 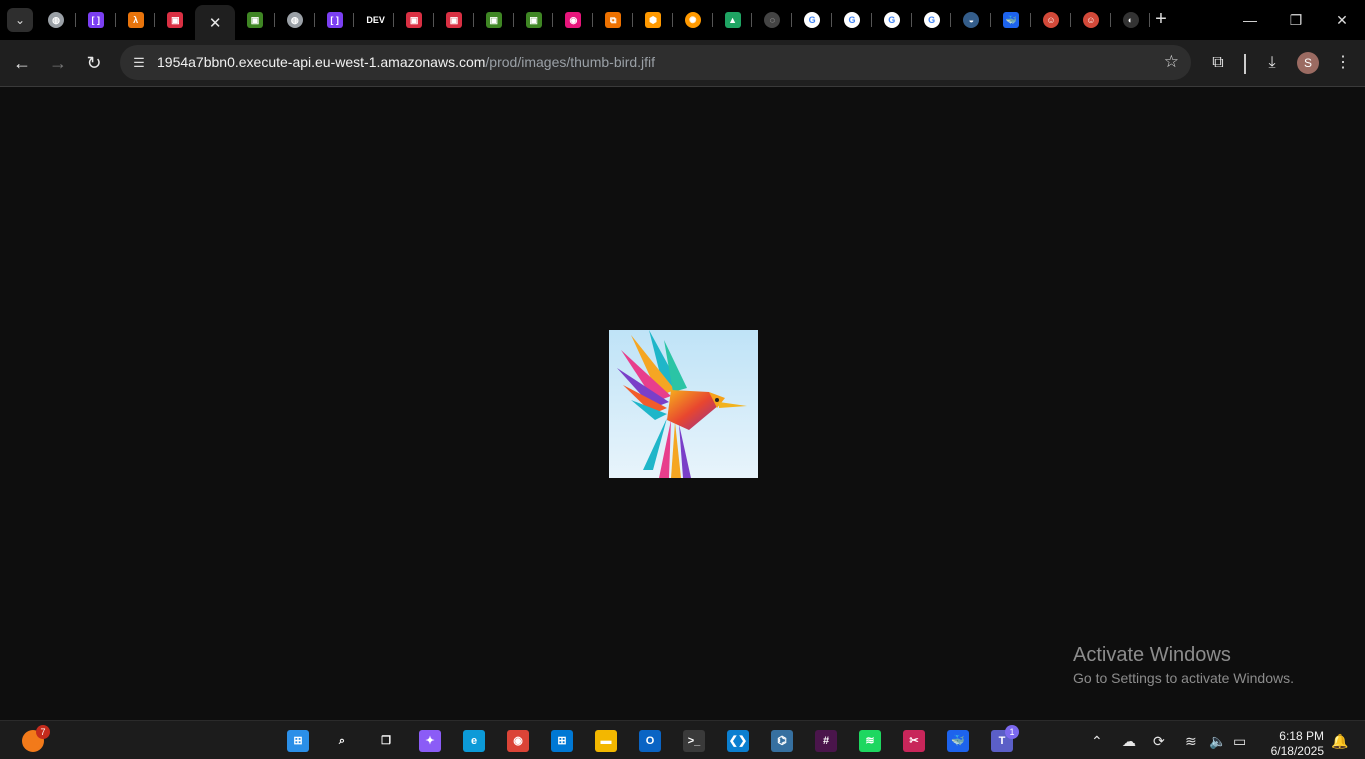 I want to click on tab-lambda-purple-1: [ ], so click(x=96, y=20).